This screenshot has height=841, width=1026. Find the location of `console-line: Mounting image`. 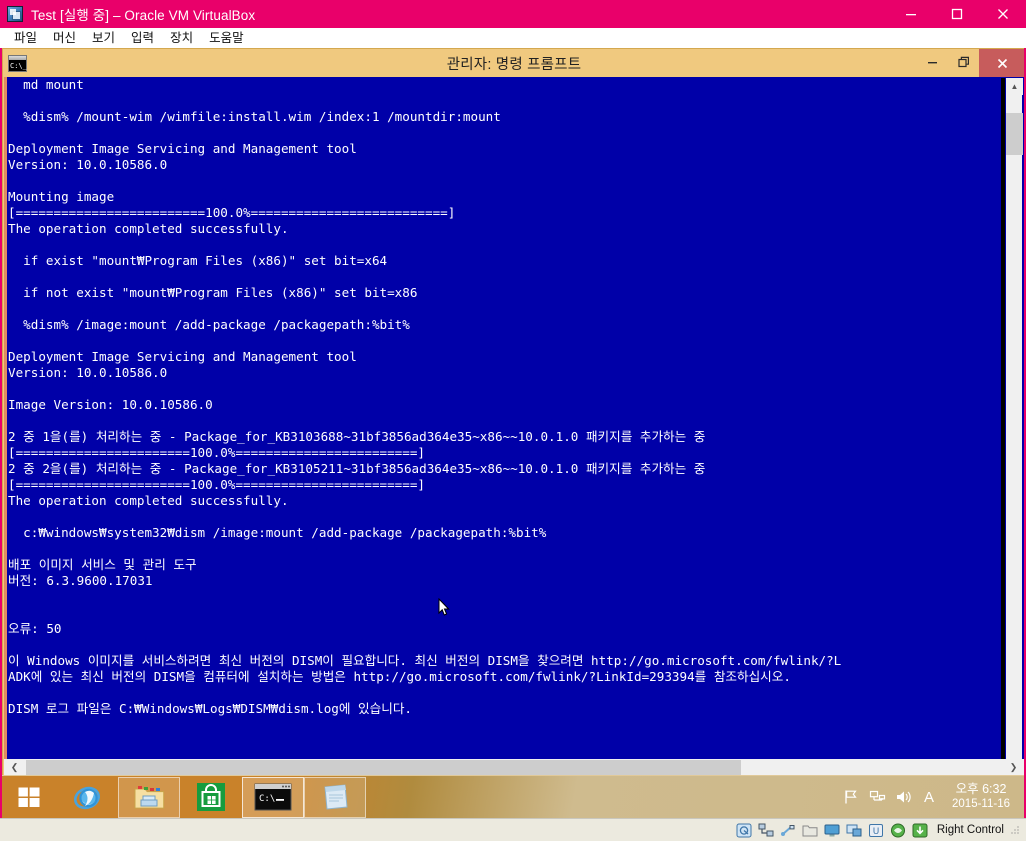

console-line: Mounting image is located at coordinates (61, 196).